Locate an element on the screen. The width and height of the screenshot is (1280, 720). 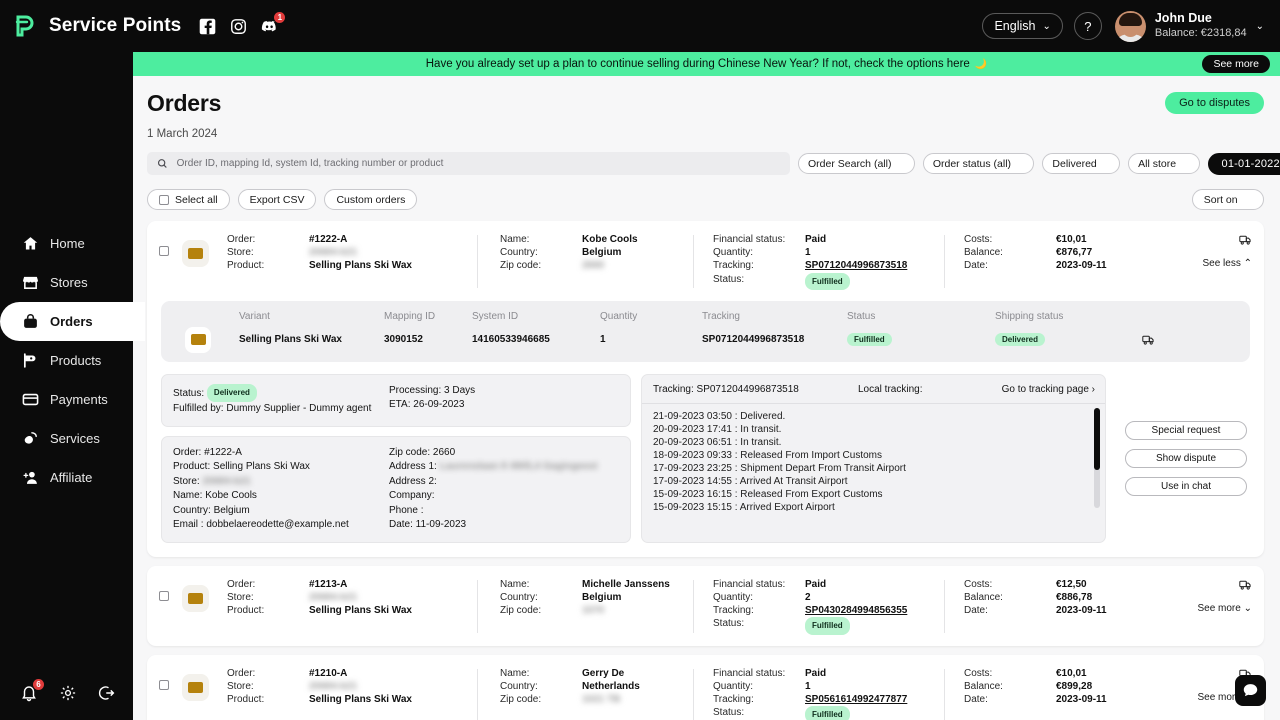
label-date: Date: is located at coordinates (976, 266).